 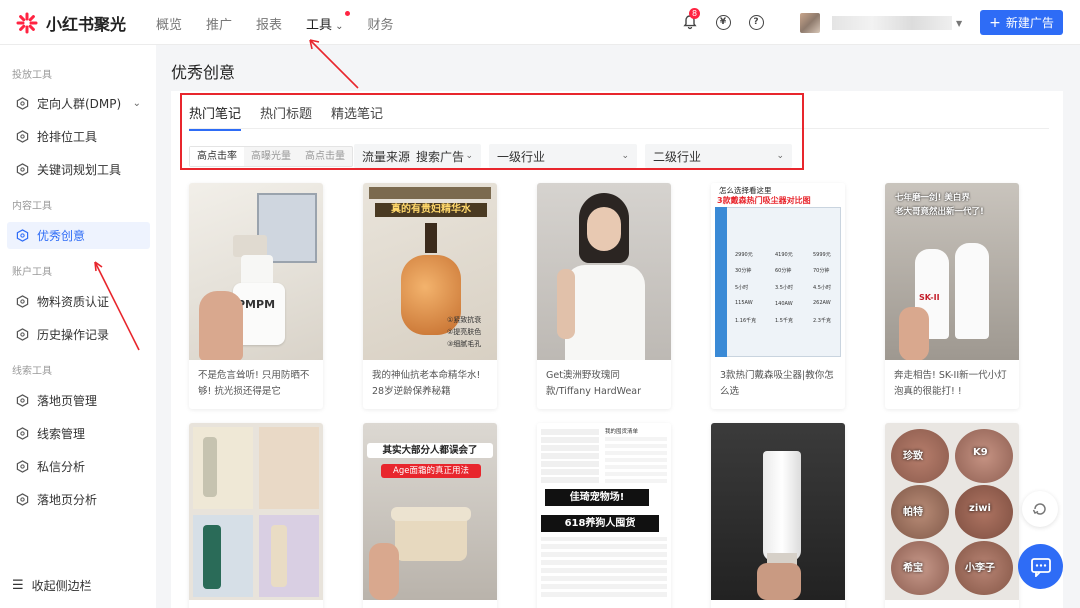 I want to click on overlay-text: 2990元, so click(x=744, y=255).